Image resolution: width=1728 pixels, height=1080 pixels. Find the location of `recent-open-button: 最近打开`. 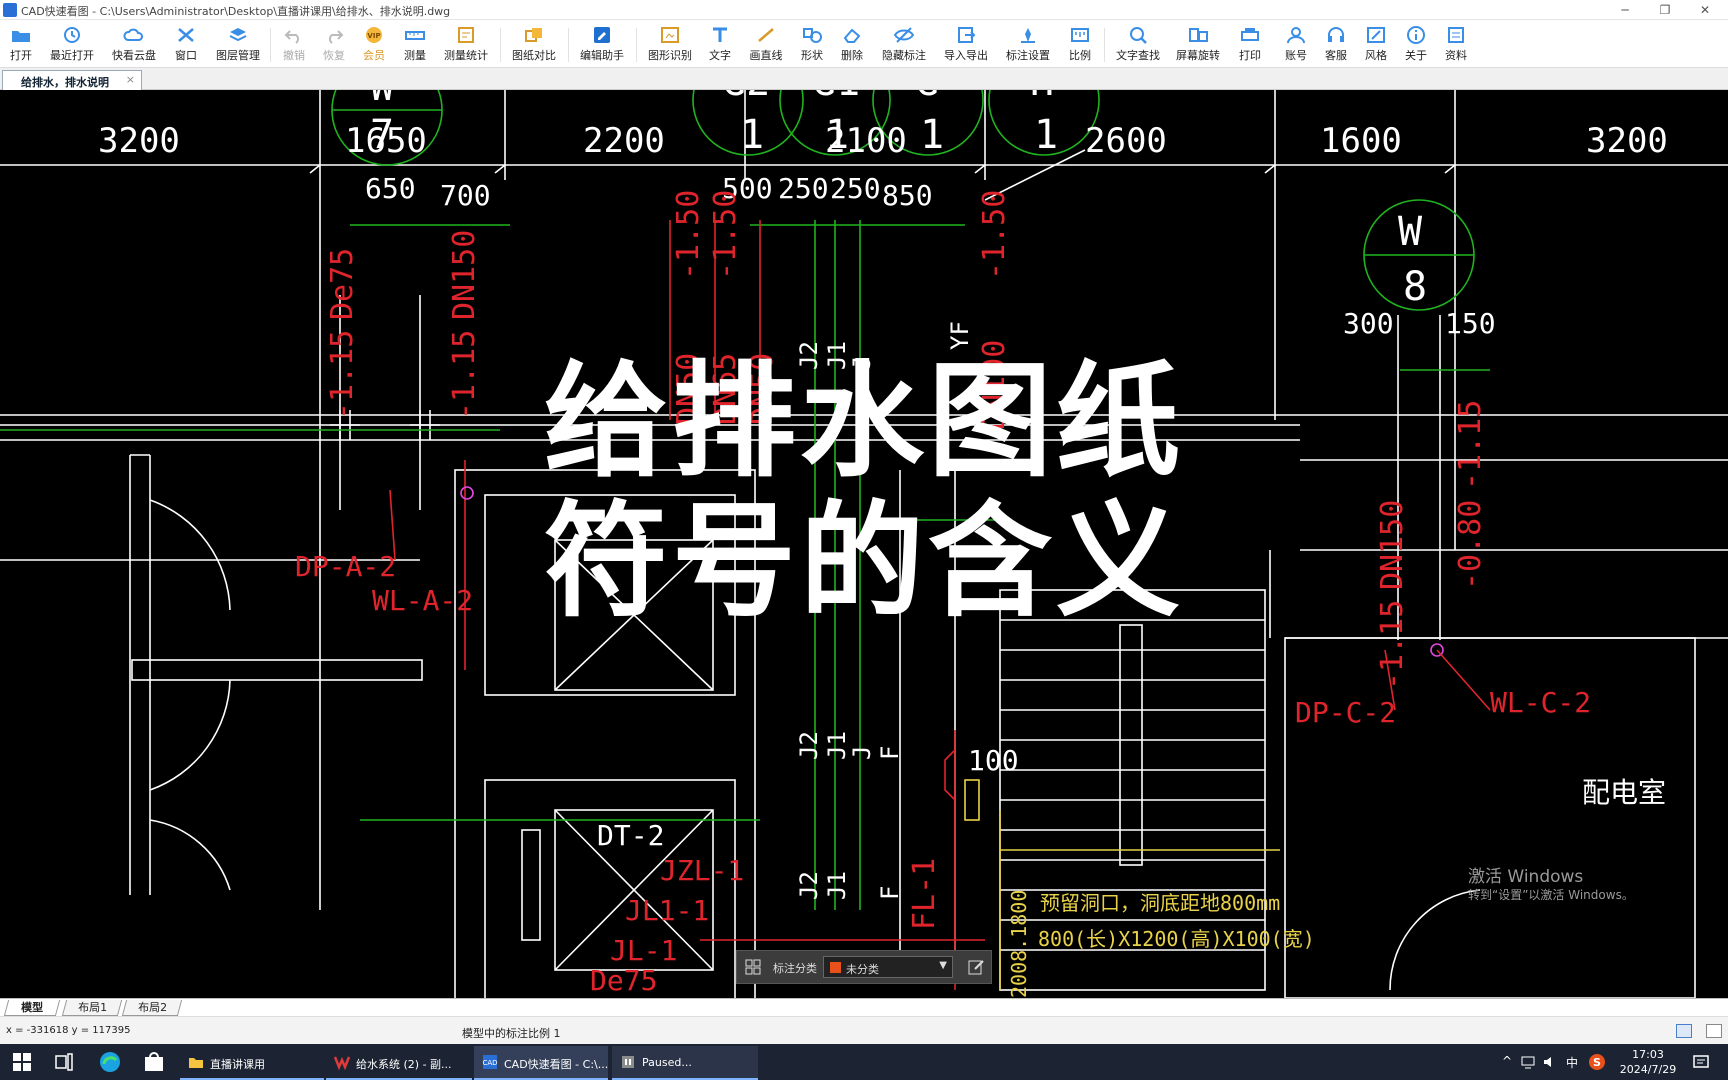

recent-open-button: 最近打开 is located at coordinates (72, 45).